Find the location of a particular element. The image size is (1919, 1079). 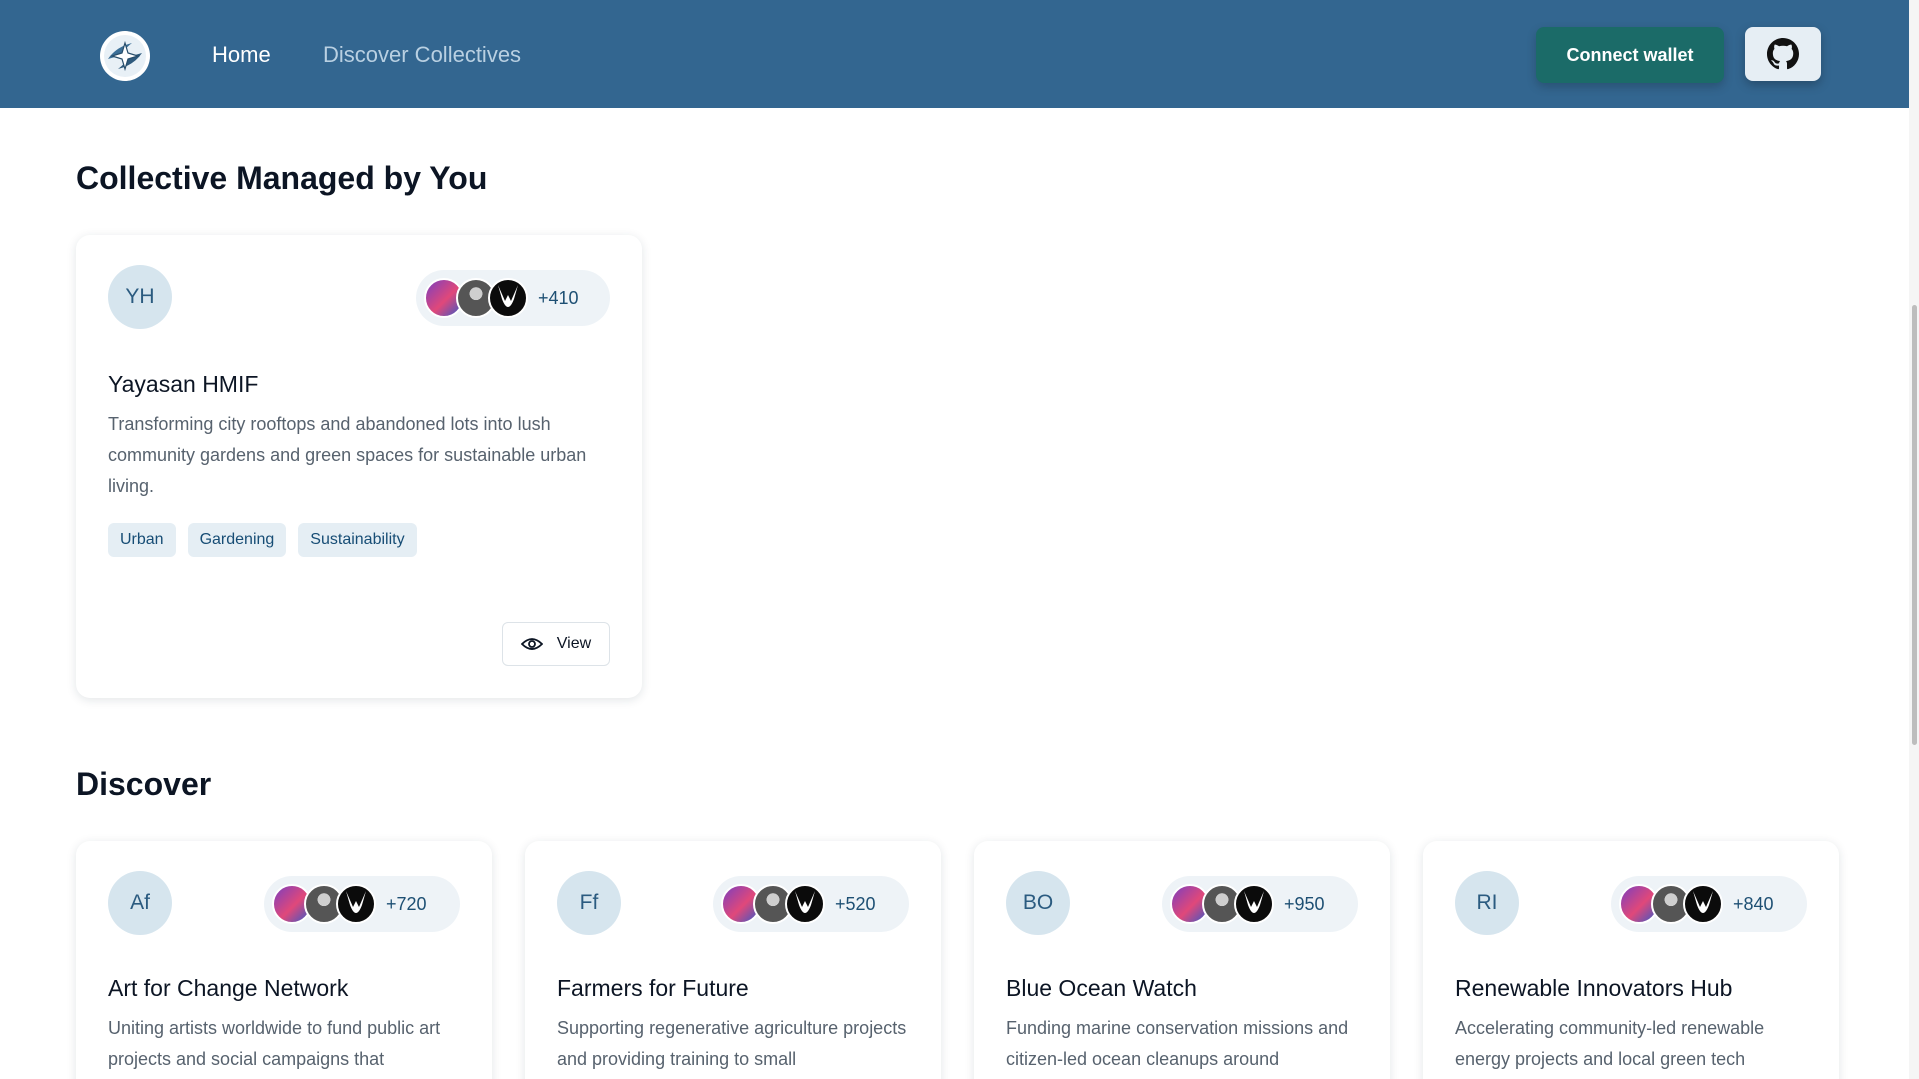

collective-name: Farmers for Future is located at coordinates (653, 988).